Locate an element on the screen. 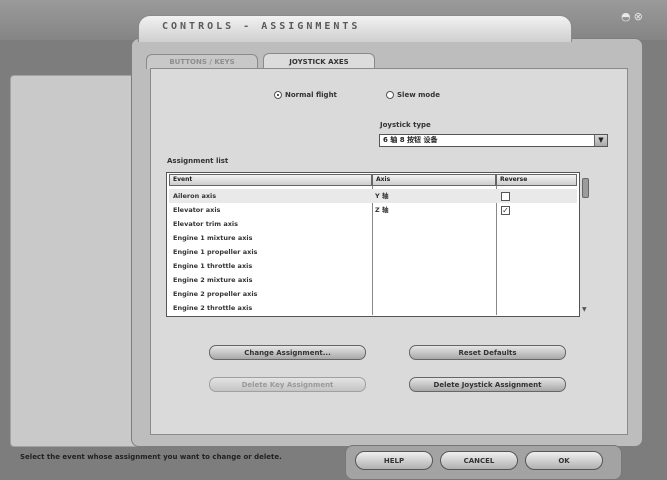 The width and height of the screenshot is (667, 480). radio-normal-flight: Normal flight is located at coordinates (305, 95).